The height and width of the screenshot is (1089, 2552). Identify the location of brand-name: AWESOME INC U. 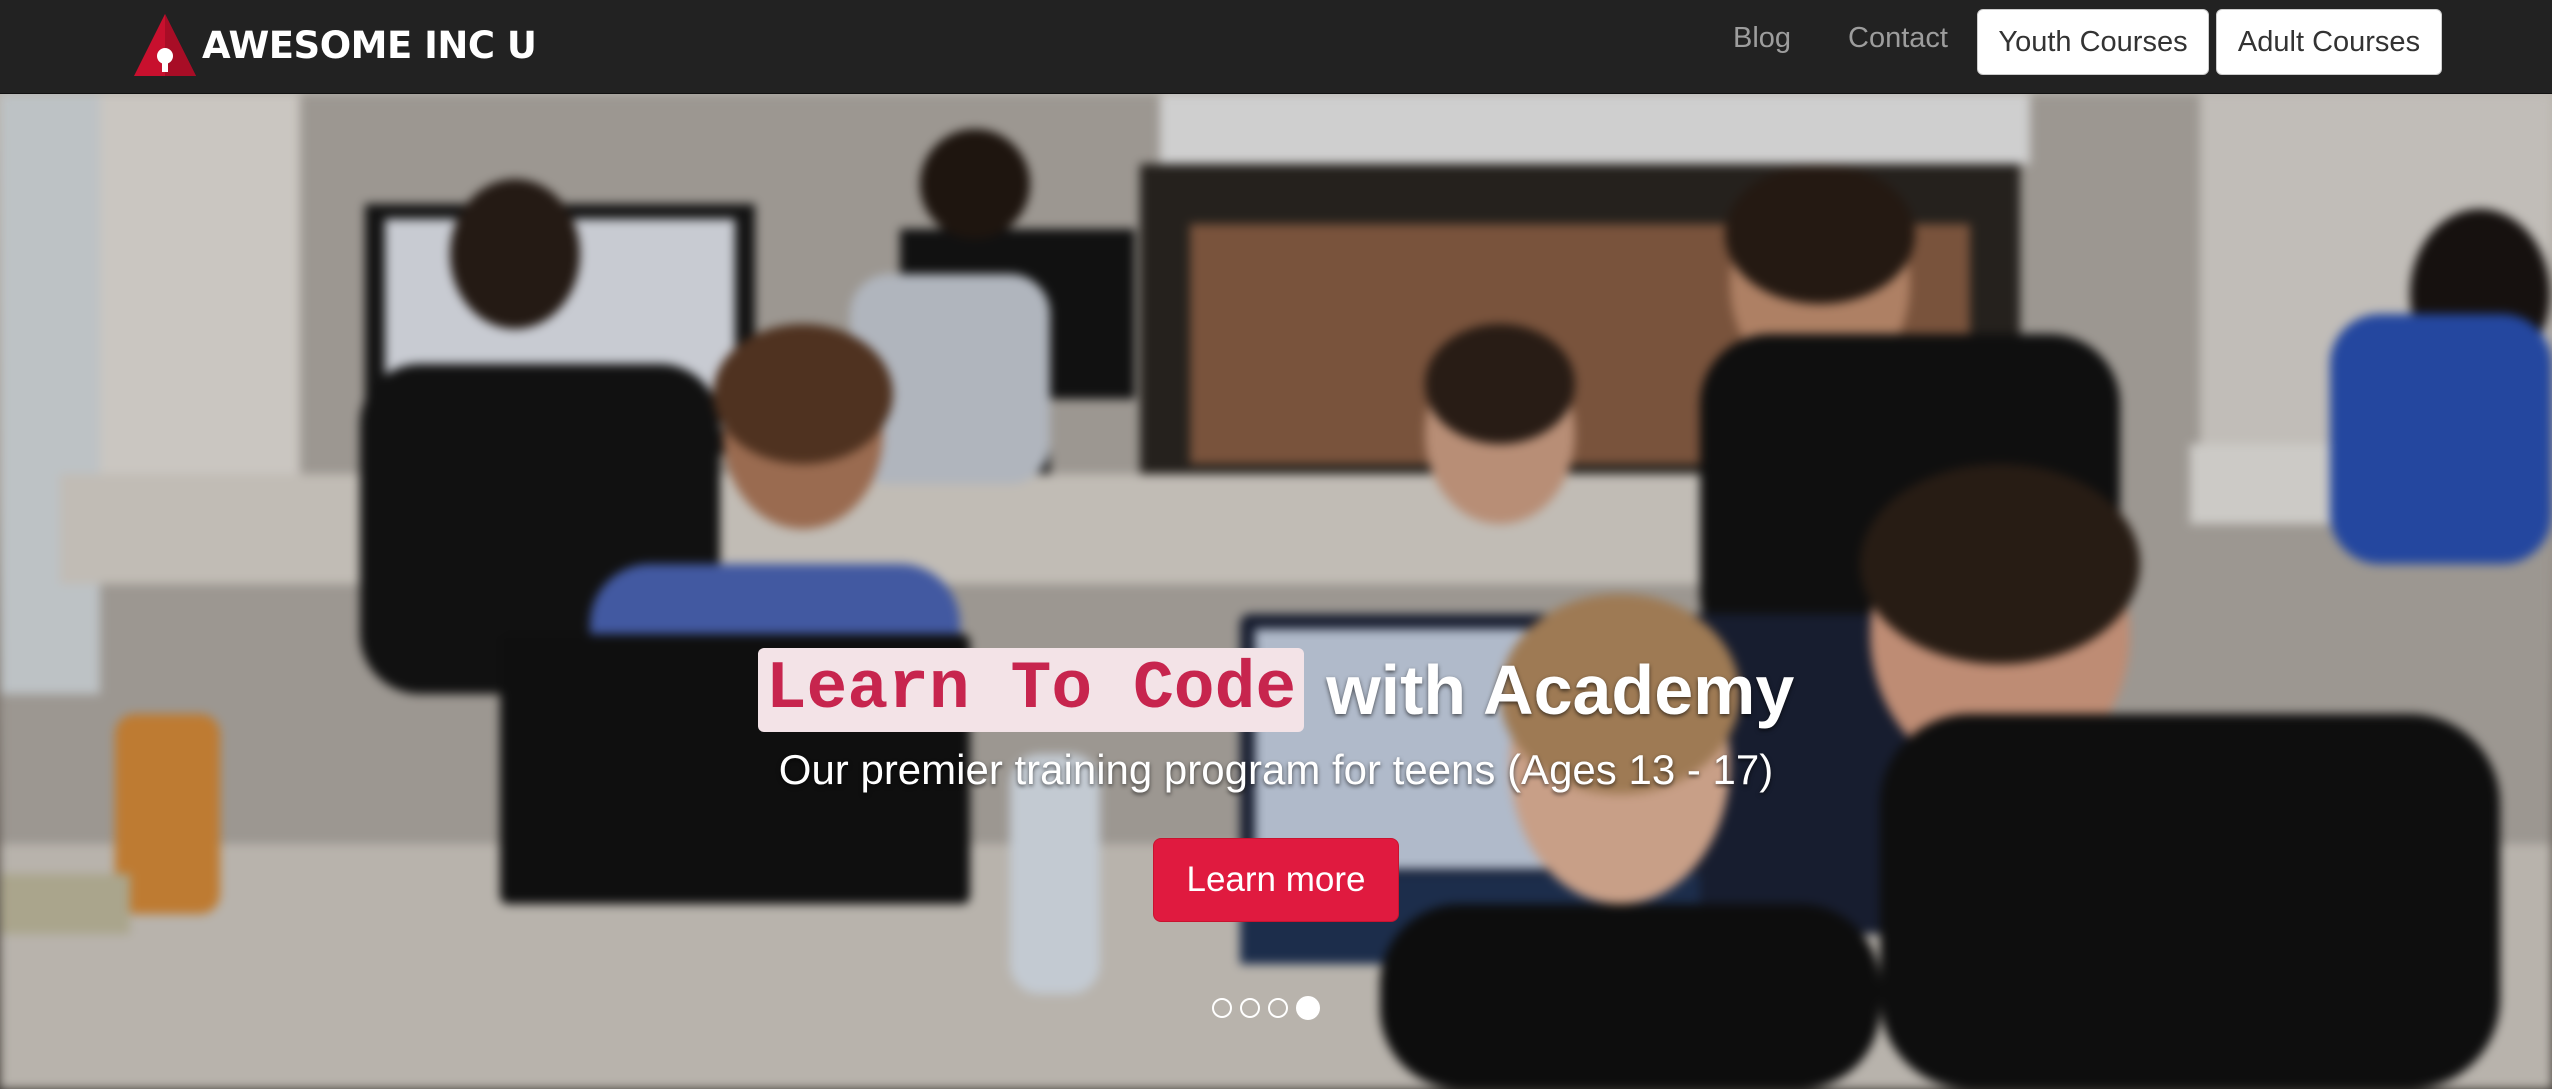
(369, 45).